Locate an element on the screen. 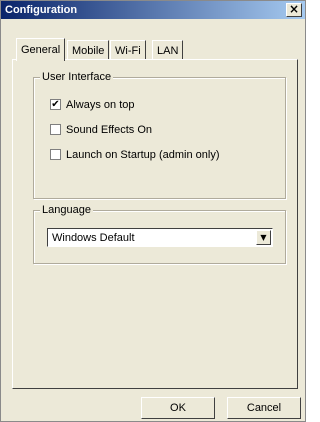 The height and width of the screenshot is (422, 320). title-bar: Configuration × is located at coordinates (153, 10).